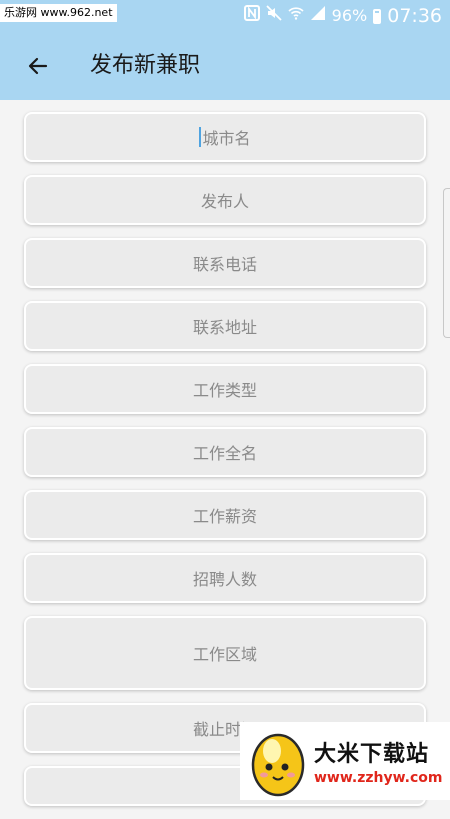  I want to click on job-type-input: 工作类型, so click(225, 389).